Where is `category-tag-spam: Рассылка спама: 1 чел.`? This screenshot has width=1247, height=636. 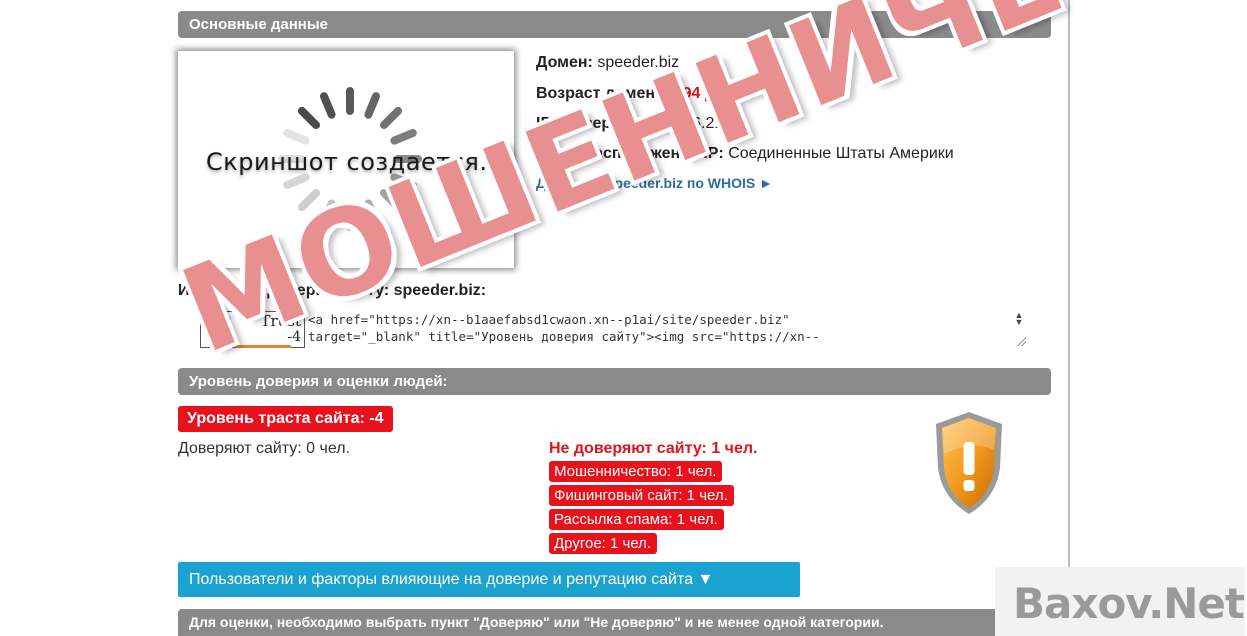
category-tag-spam: Рассылка спама: 1 чел. is located at coordinates (636, 519).